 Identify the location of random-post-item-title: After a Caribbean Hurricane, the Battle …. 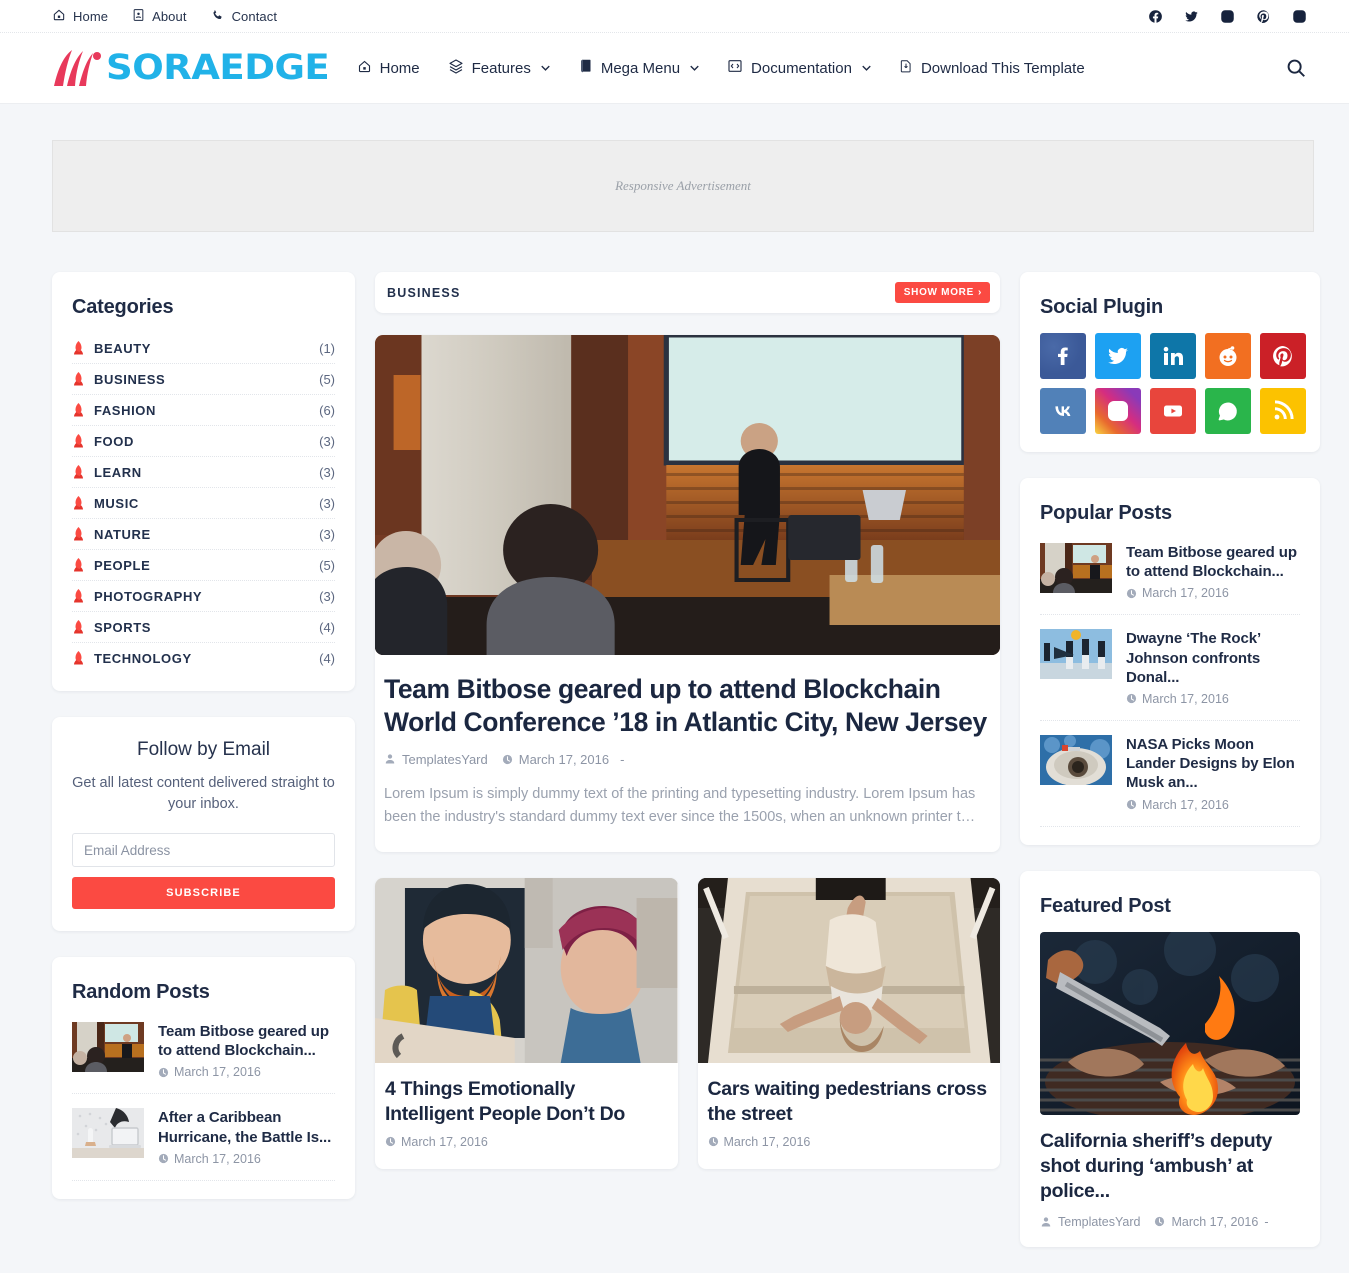
(245, 1127).